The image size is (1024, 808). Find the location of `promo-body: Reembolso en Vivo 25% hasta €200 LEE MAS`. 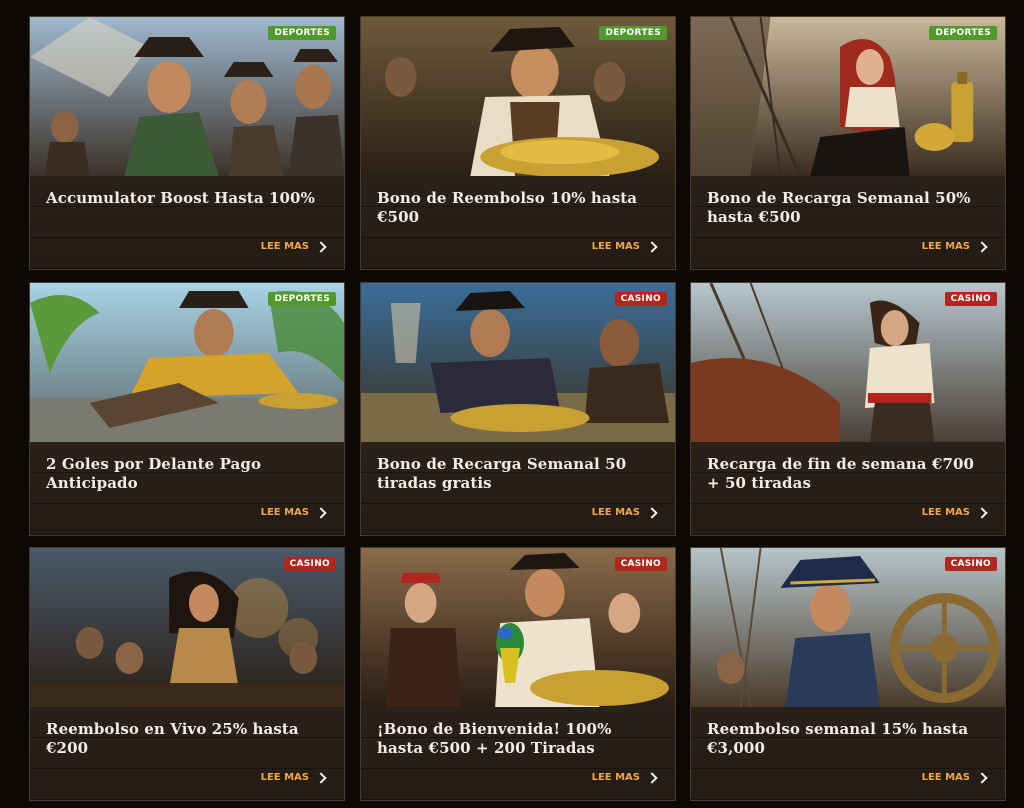

promo-body: Reembolso en Vivo 25% hasta €200 LEE MAS is located at coordinates (187, 753).